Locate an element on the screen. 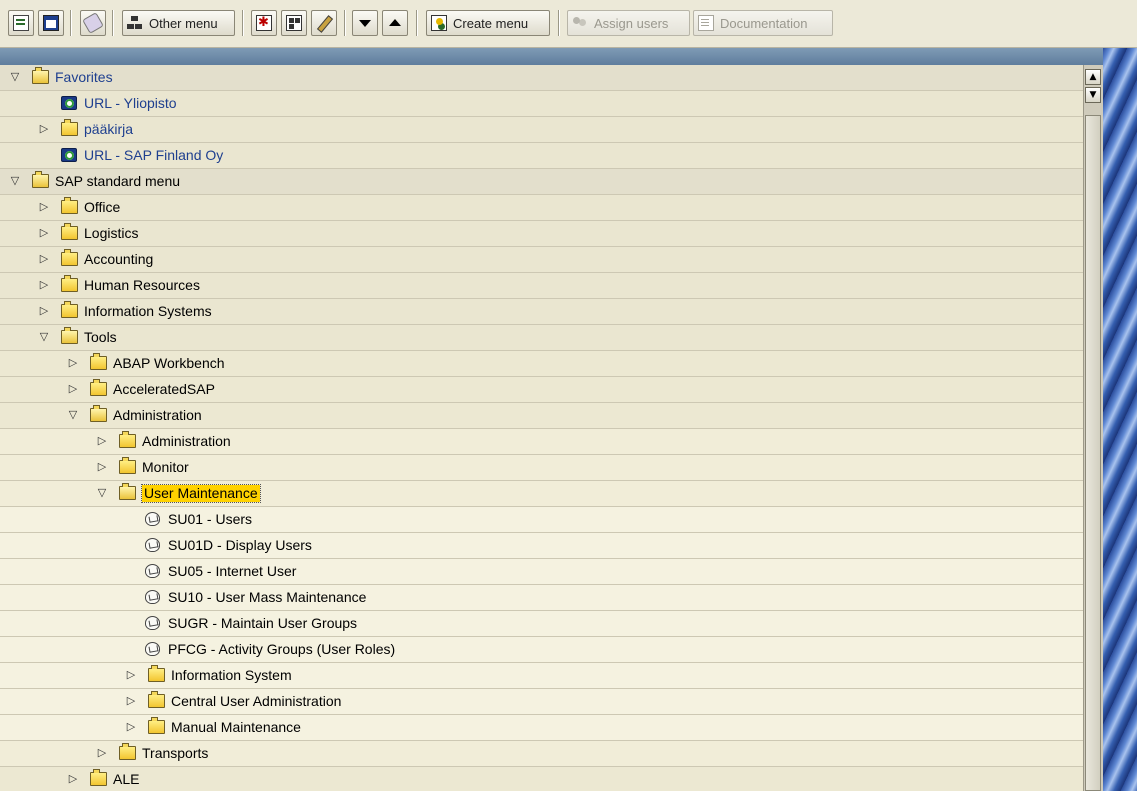 The height and width of the screenshot is (791, 1137). tree-node-label: Logistics is located at coordinates (111, 233).